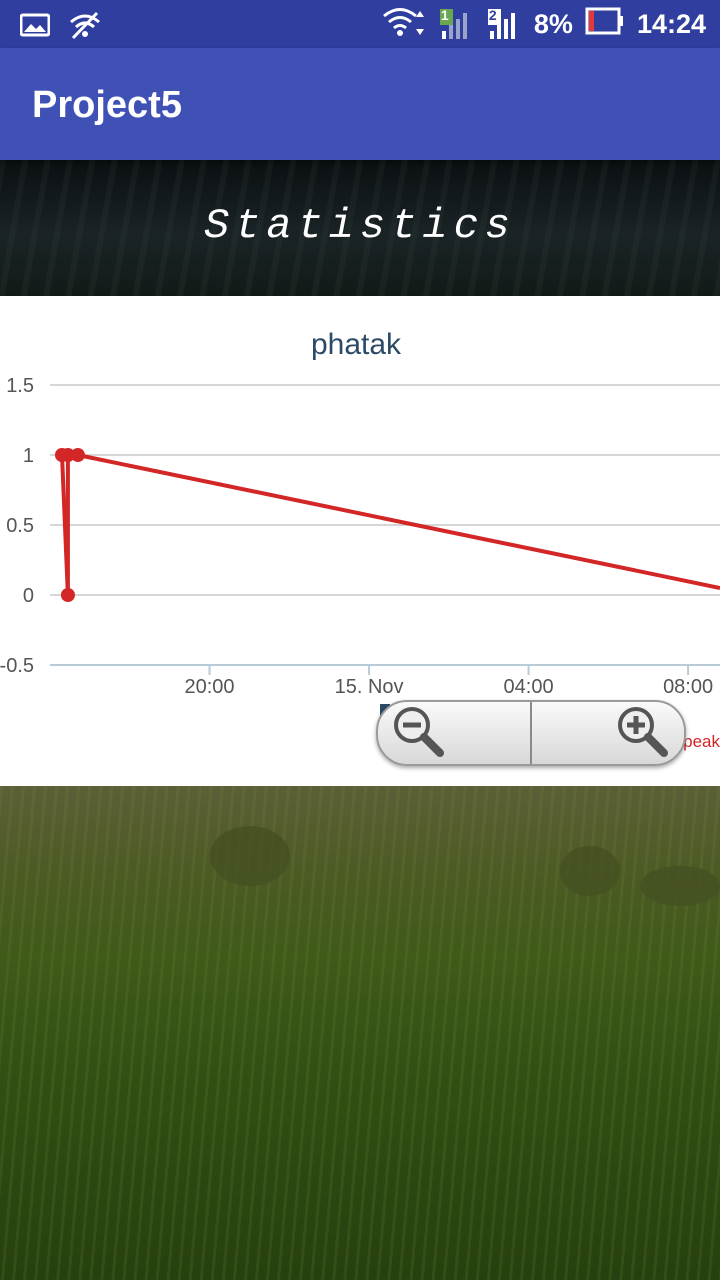  Describe the element at coordinates (369, 687) in the screenshot. I see `x-tick-label: 15. Nov` at that location.